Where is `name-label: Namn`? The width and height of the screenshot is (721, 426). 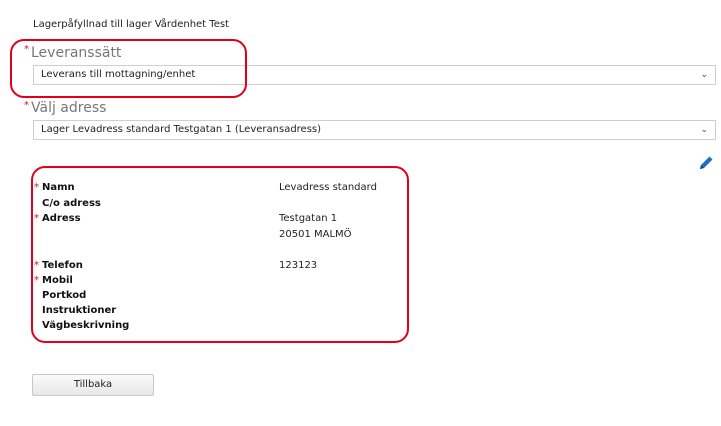
name-label: Namn is located at coordinates (58, 187).